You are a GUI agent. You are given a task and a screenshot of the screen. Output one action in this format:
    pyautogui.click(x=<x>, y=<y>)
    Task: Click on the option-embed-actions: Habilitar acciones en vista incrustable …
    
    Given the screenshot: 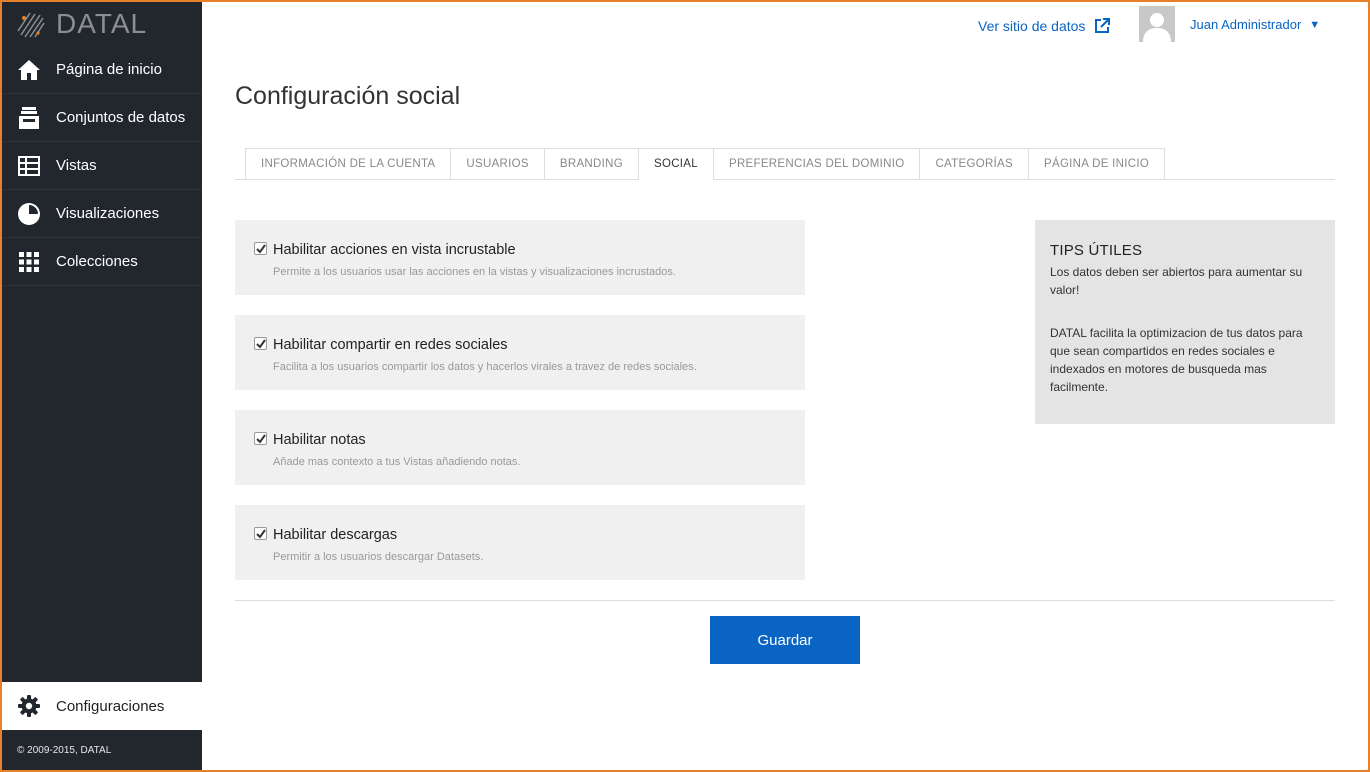 What is the action you would take?
    pyautogui.click(x=520, y=257)
    